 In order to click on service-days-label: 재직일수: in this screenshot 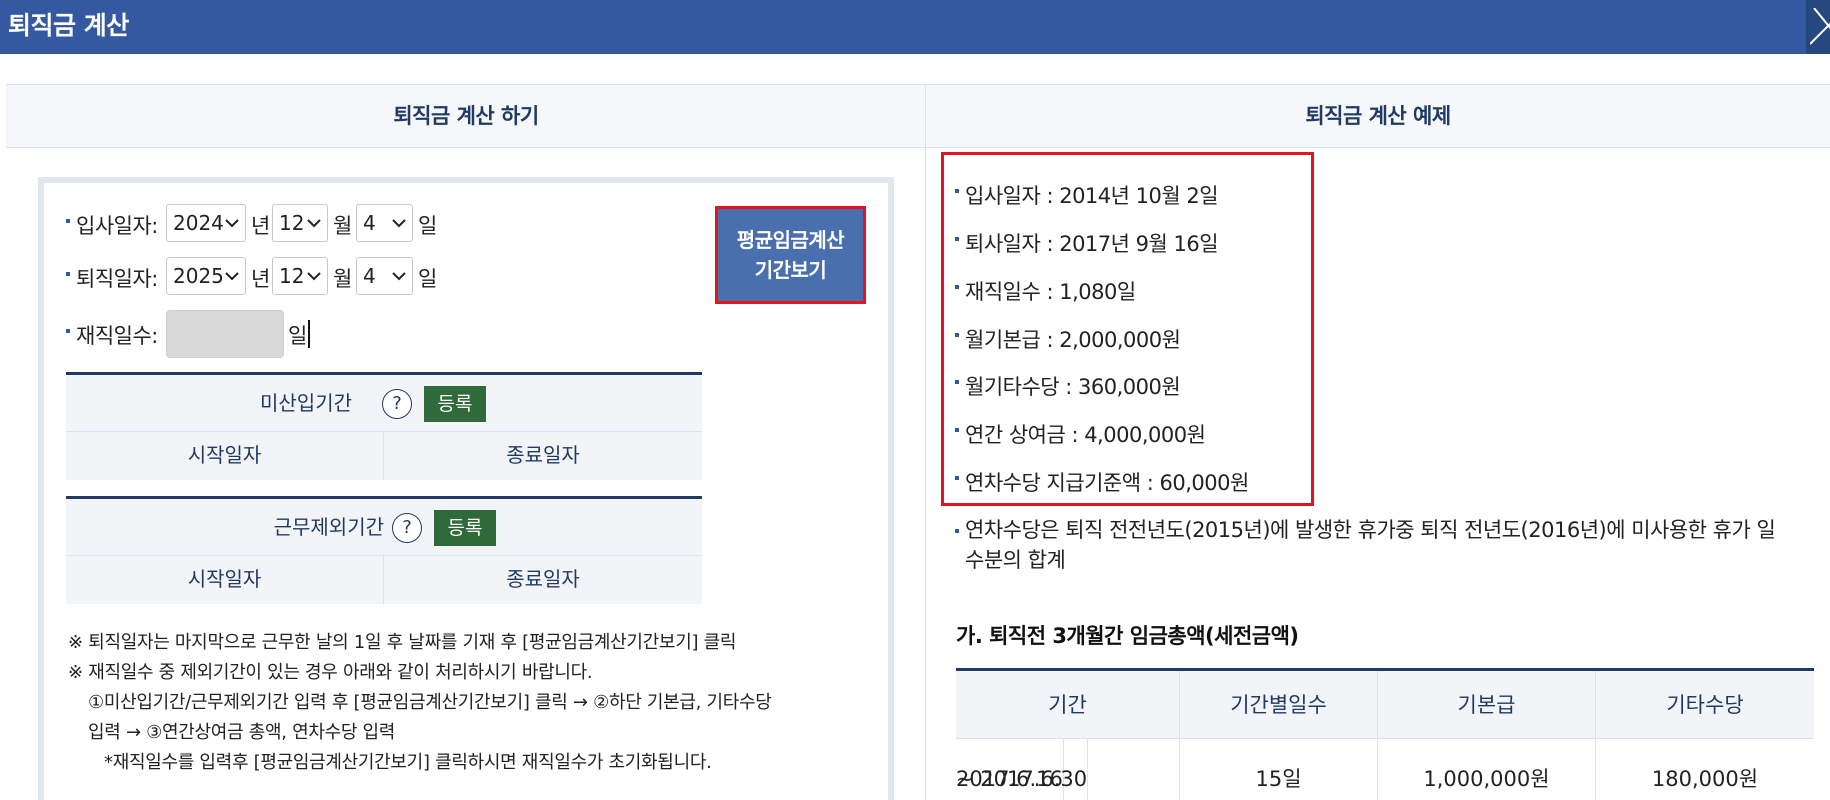, I will do `click(112, 335)`.